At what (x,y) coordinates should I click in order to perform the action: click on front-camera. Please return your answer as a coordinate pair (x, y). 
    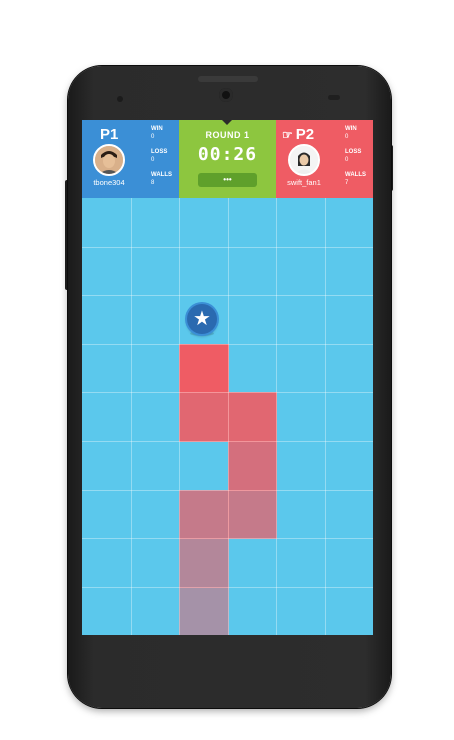
    Looking at the image, I should click on (226, 95).